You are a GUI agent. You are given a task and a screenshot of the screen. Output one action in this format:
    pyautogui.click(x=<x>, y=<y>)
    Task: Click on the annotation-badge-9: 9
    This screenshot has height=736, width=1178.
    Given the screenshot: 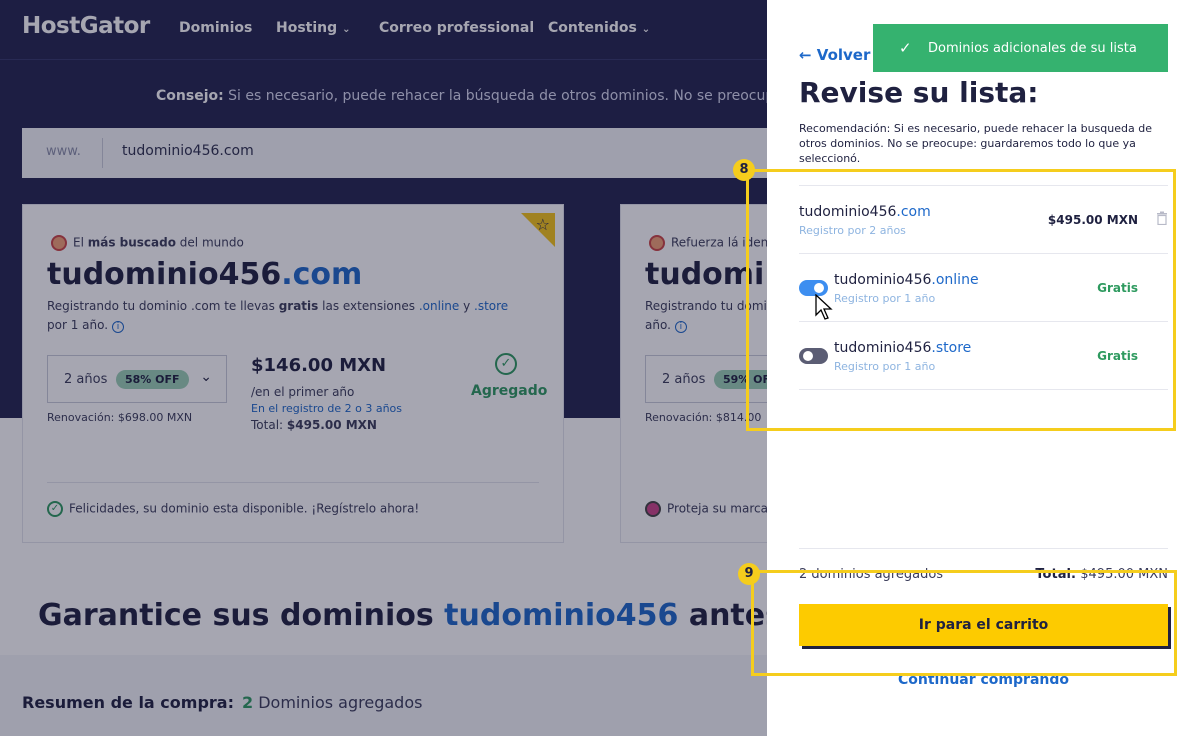 What is the action you would take?
    pyautogui.click(x=749, y=574)
    